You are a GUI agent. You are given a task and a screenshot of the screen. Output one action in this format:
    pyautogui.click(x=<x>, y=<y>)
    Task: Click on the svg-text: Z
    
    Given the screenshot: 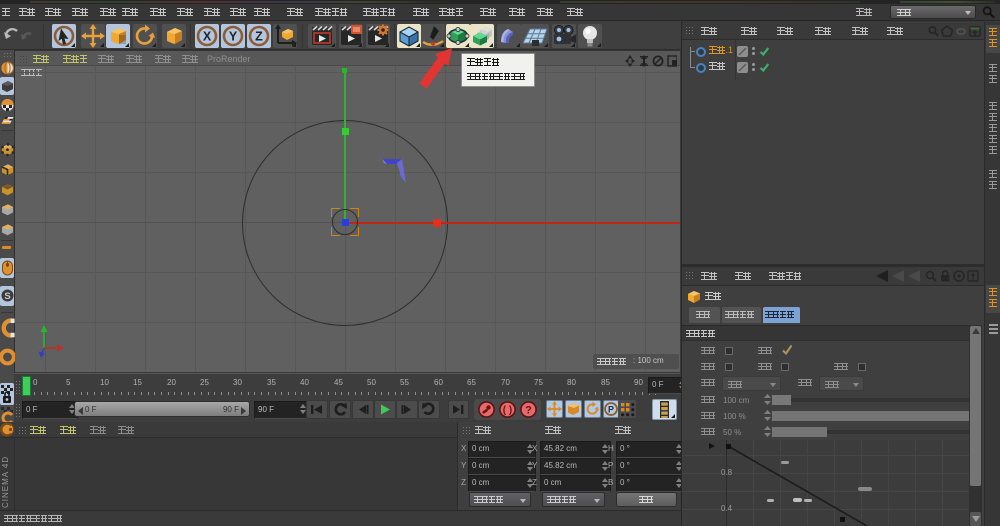 What is the action you would take?
    pyautogui.click(x=259, y=36)
    